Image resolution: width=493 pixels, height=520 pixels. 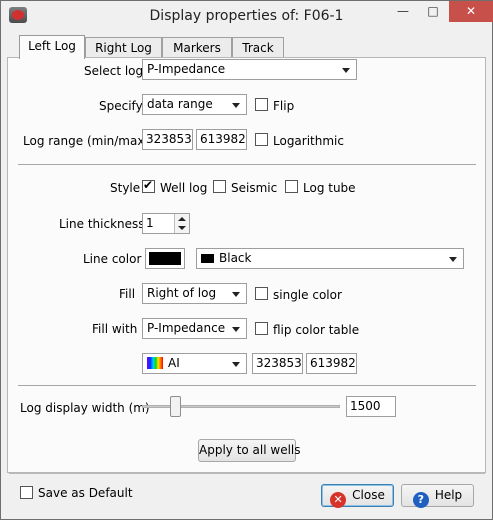 I want to click on flip-color-table-checkbox, so click(x=261, y=328).